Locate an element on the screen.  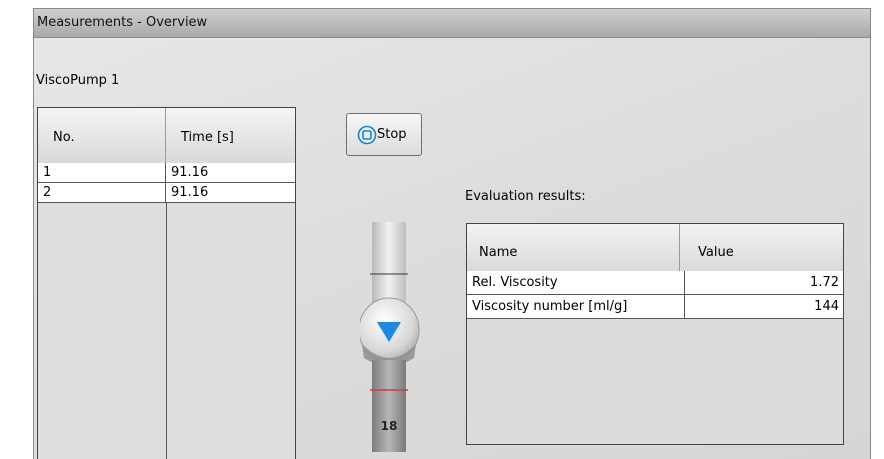
cell-text: 1 is located at coordinates (47, 172).